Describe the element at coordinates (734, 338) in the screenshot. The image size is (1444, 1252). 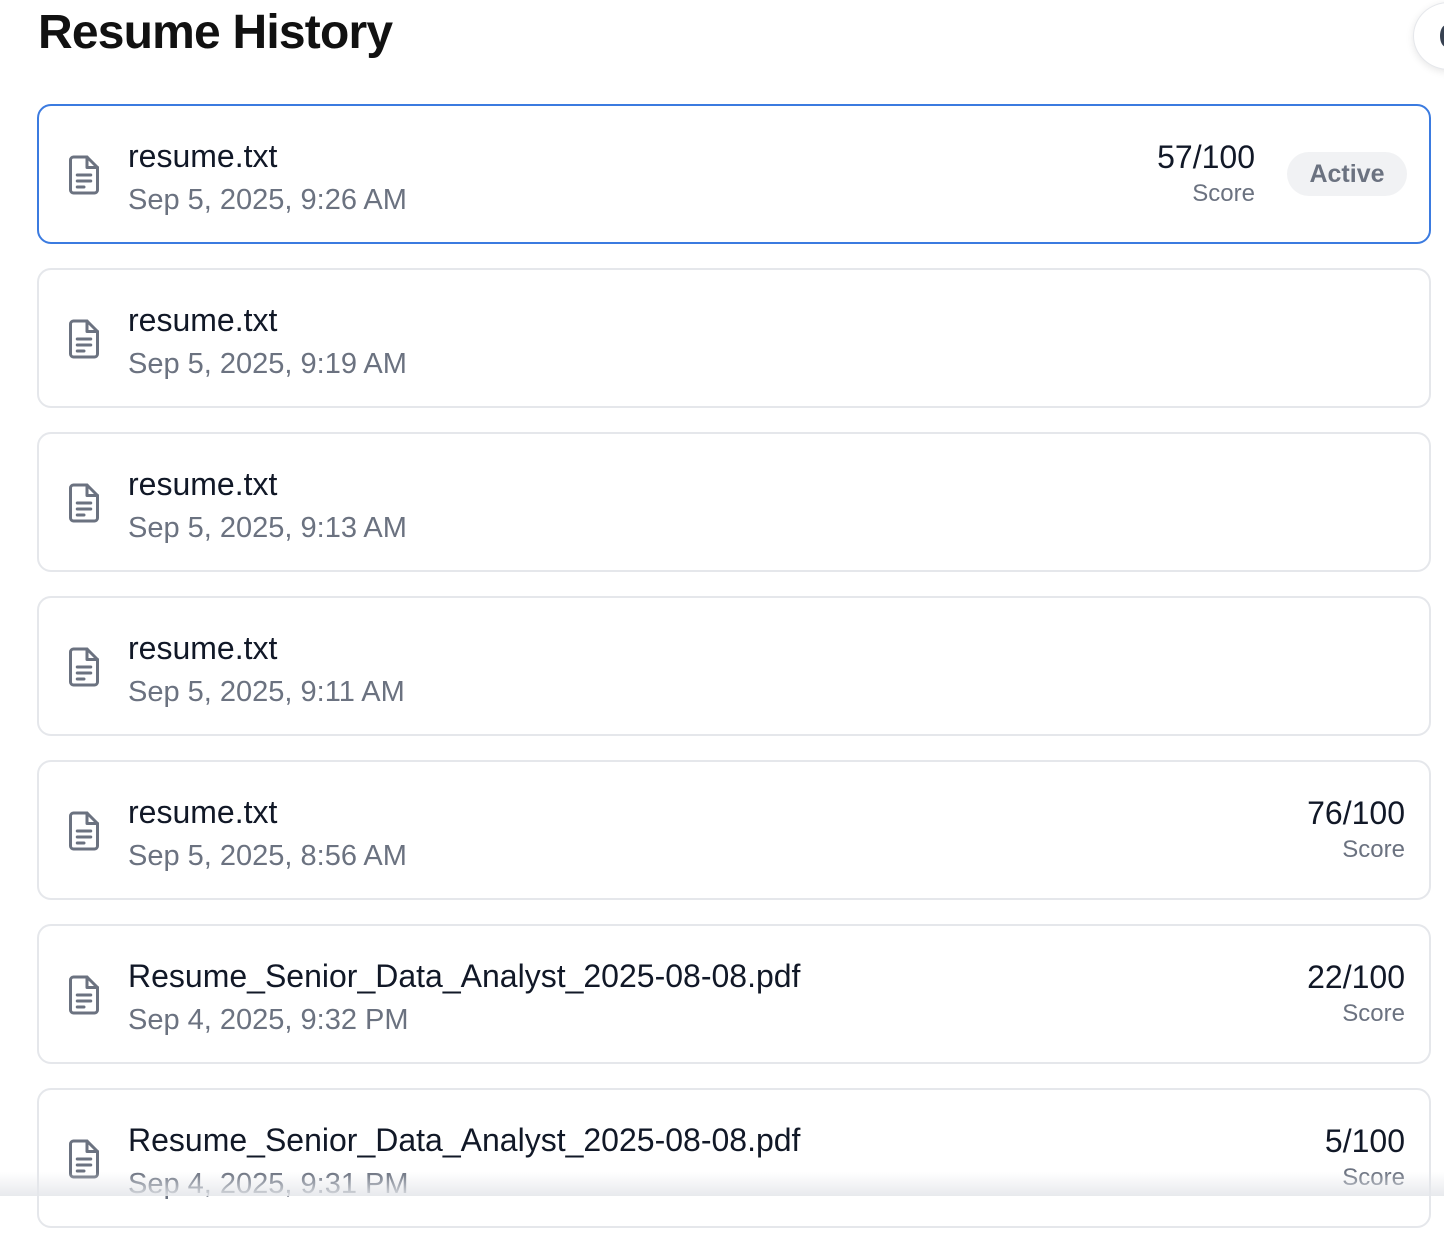
I see `history-item: resume.txt Sep 5, 2025, 9:19 AM` at that location.